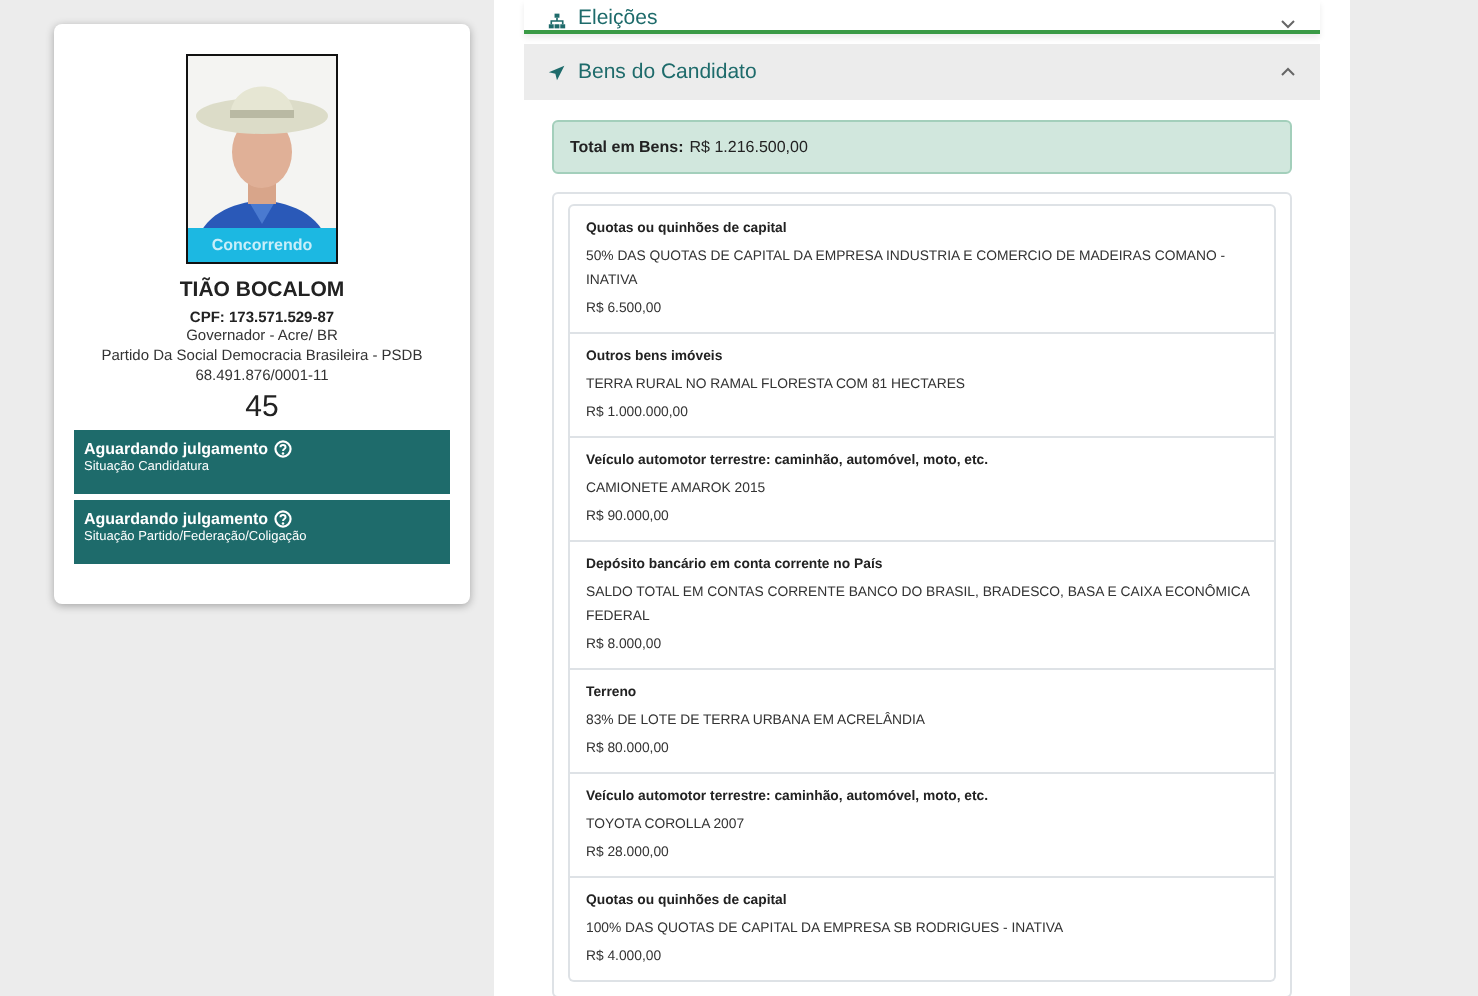 The width and height of the screenshot is (1478, 996). I want to click on send-icon, so click(557, 72).